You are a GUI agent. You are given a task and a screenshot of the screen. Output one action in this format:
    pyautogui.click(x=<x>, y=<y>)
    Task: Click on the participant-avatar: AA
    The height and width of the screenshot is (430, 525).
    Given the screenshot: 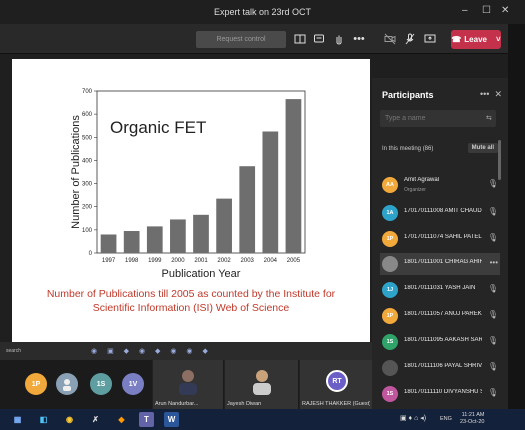 What is the action you would take?
    pyautogui.click(x=390, y=185)
    